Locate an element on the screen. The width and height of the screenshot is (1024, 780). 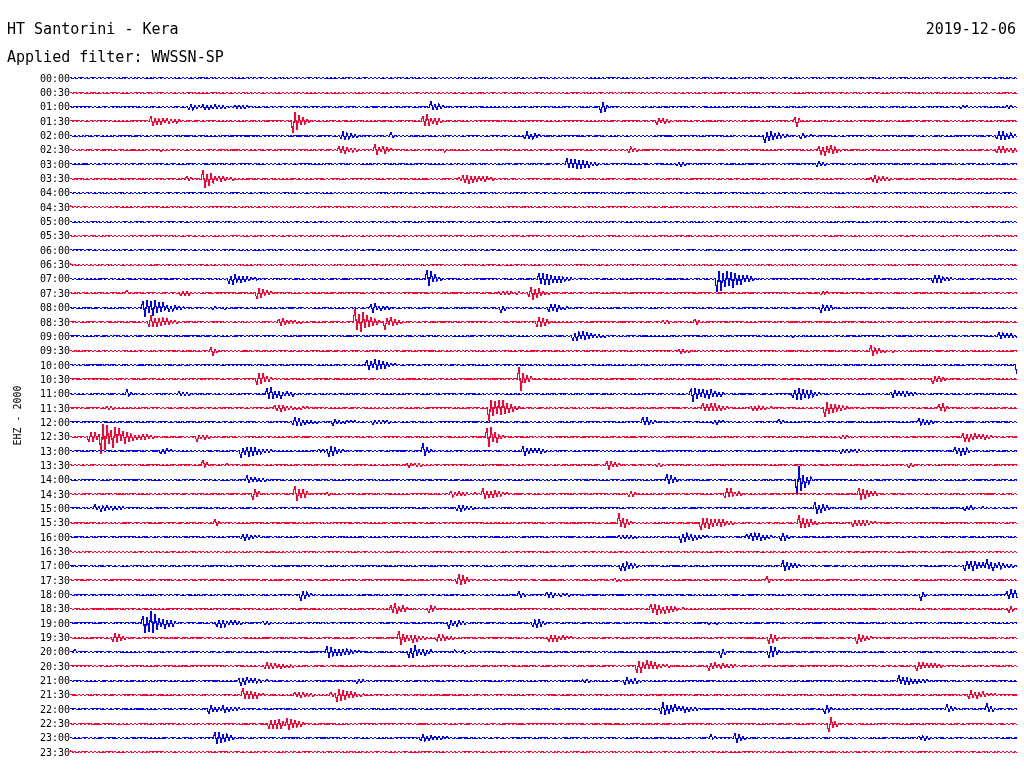
time-label: 04:00 is located at coordinates (54, 193).